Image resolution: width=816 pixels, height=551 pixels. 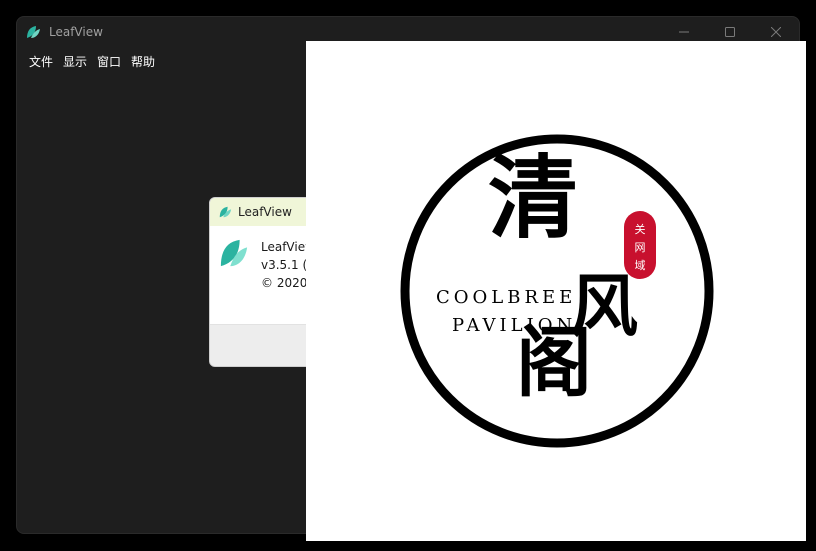 I want to click on close-icon, so click(x=776, y=32).